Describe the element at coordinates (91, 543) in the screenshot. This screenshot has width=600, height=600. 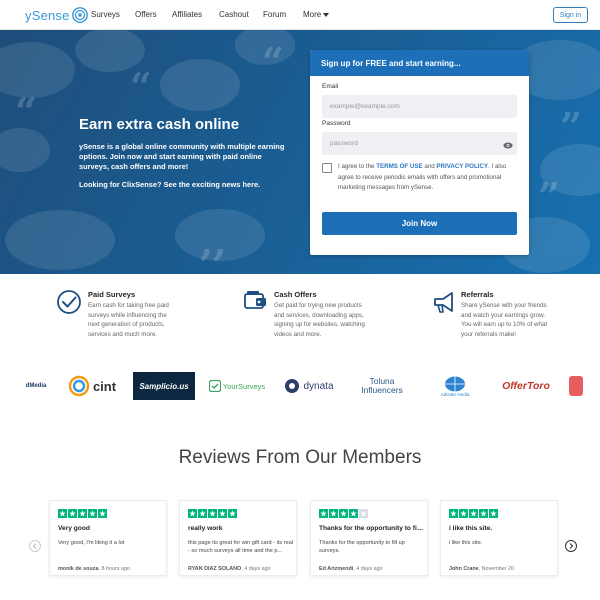
I see `review-body: Very good, I'm liking it a lot` at that location.